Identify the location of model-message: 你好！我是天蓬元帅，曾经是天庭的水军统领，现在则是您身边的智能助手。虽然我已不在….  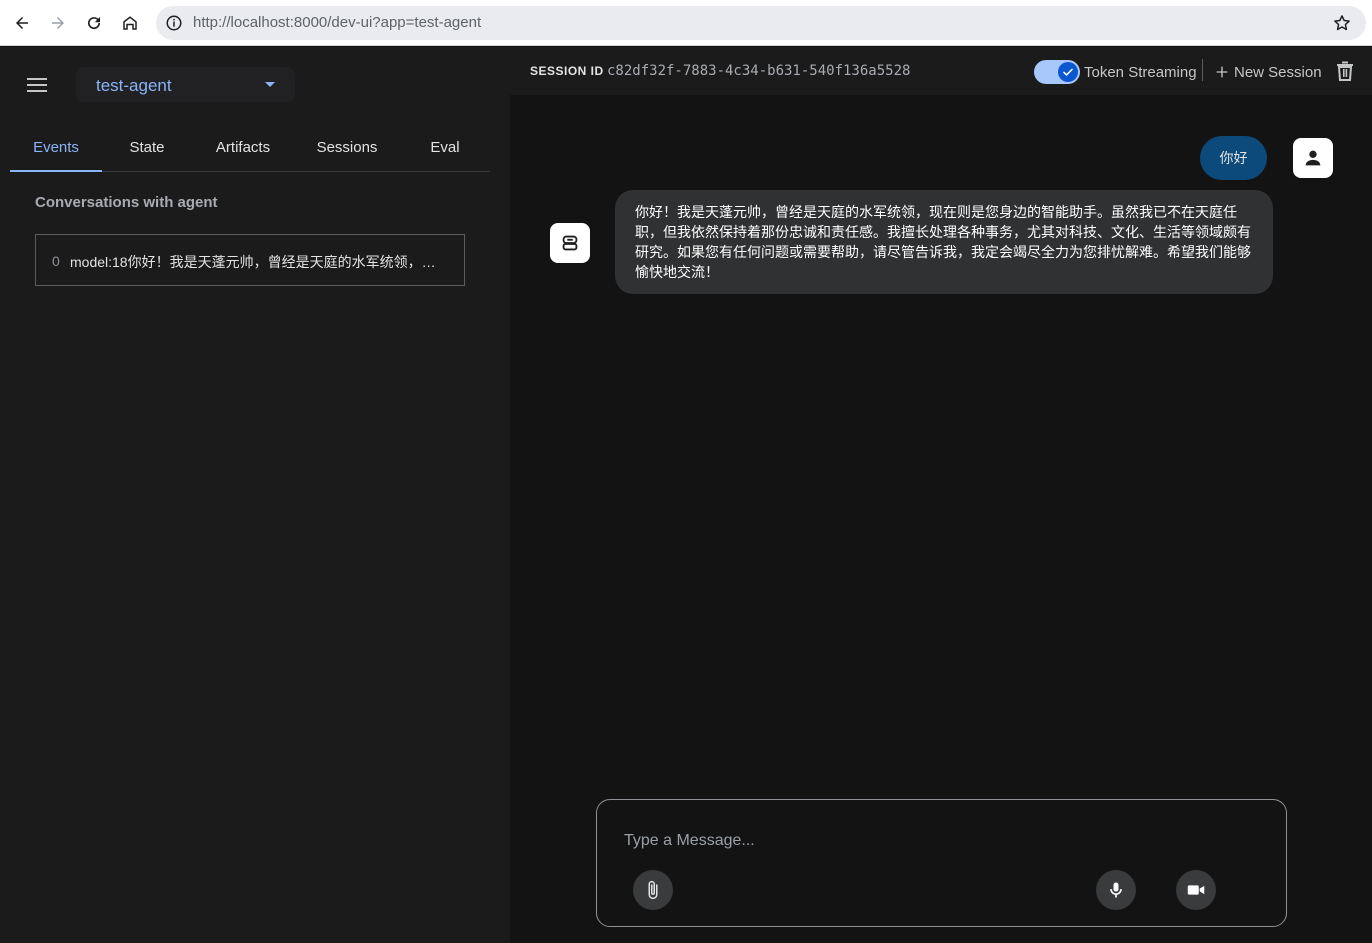
(944, 242).